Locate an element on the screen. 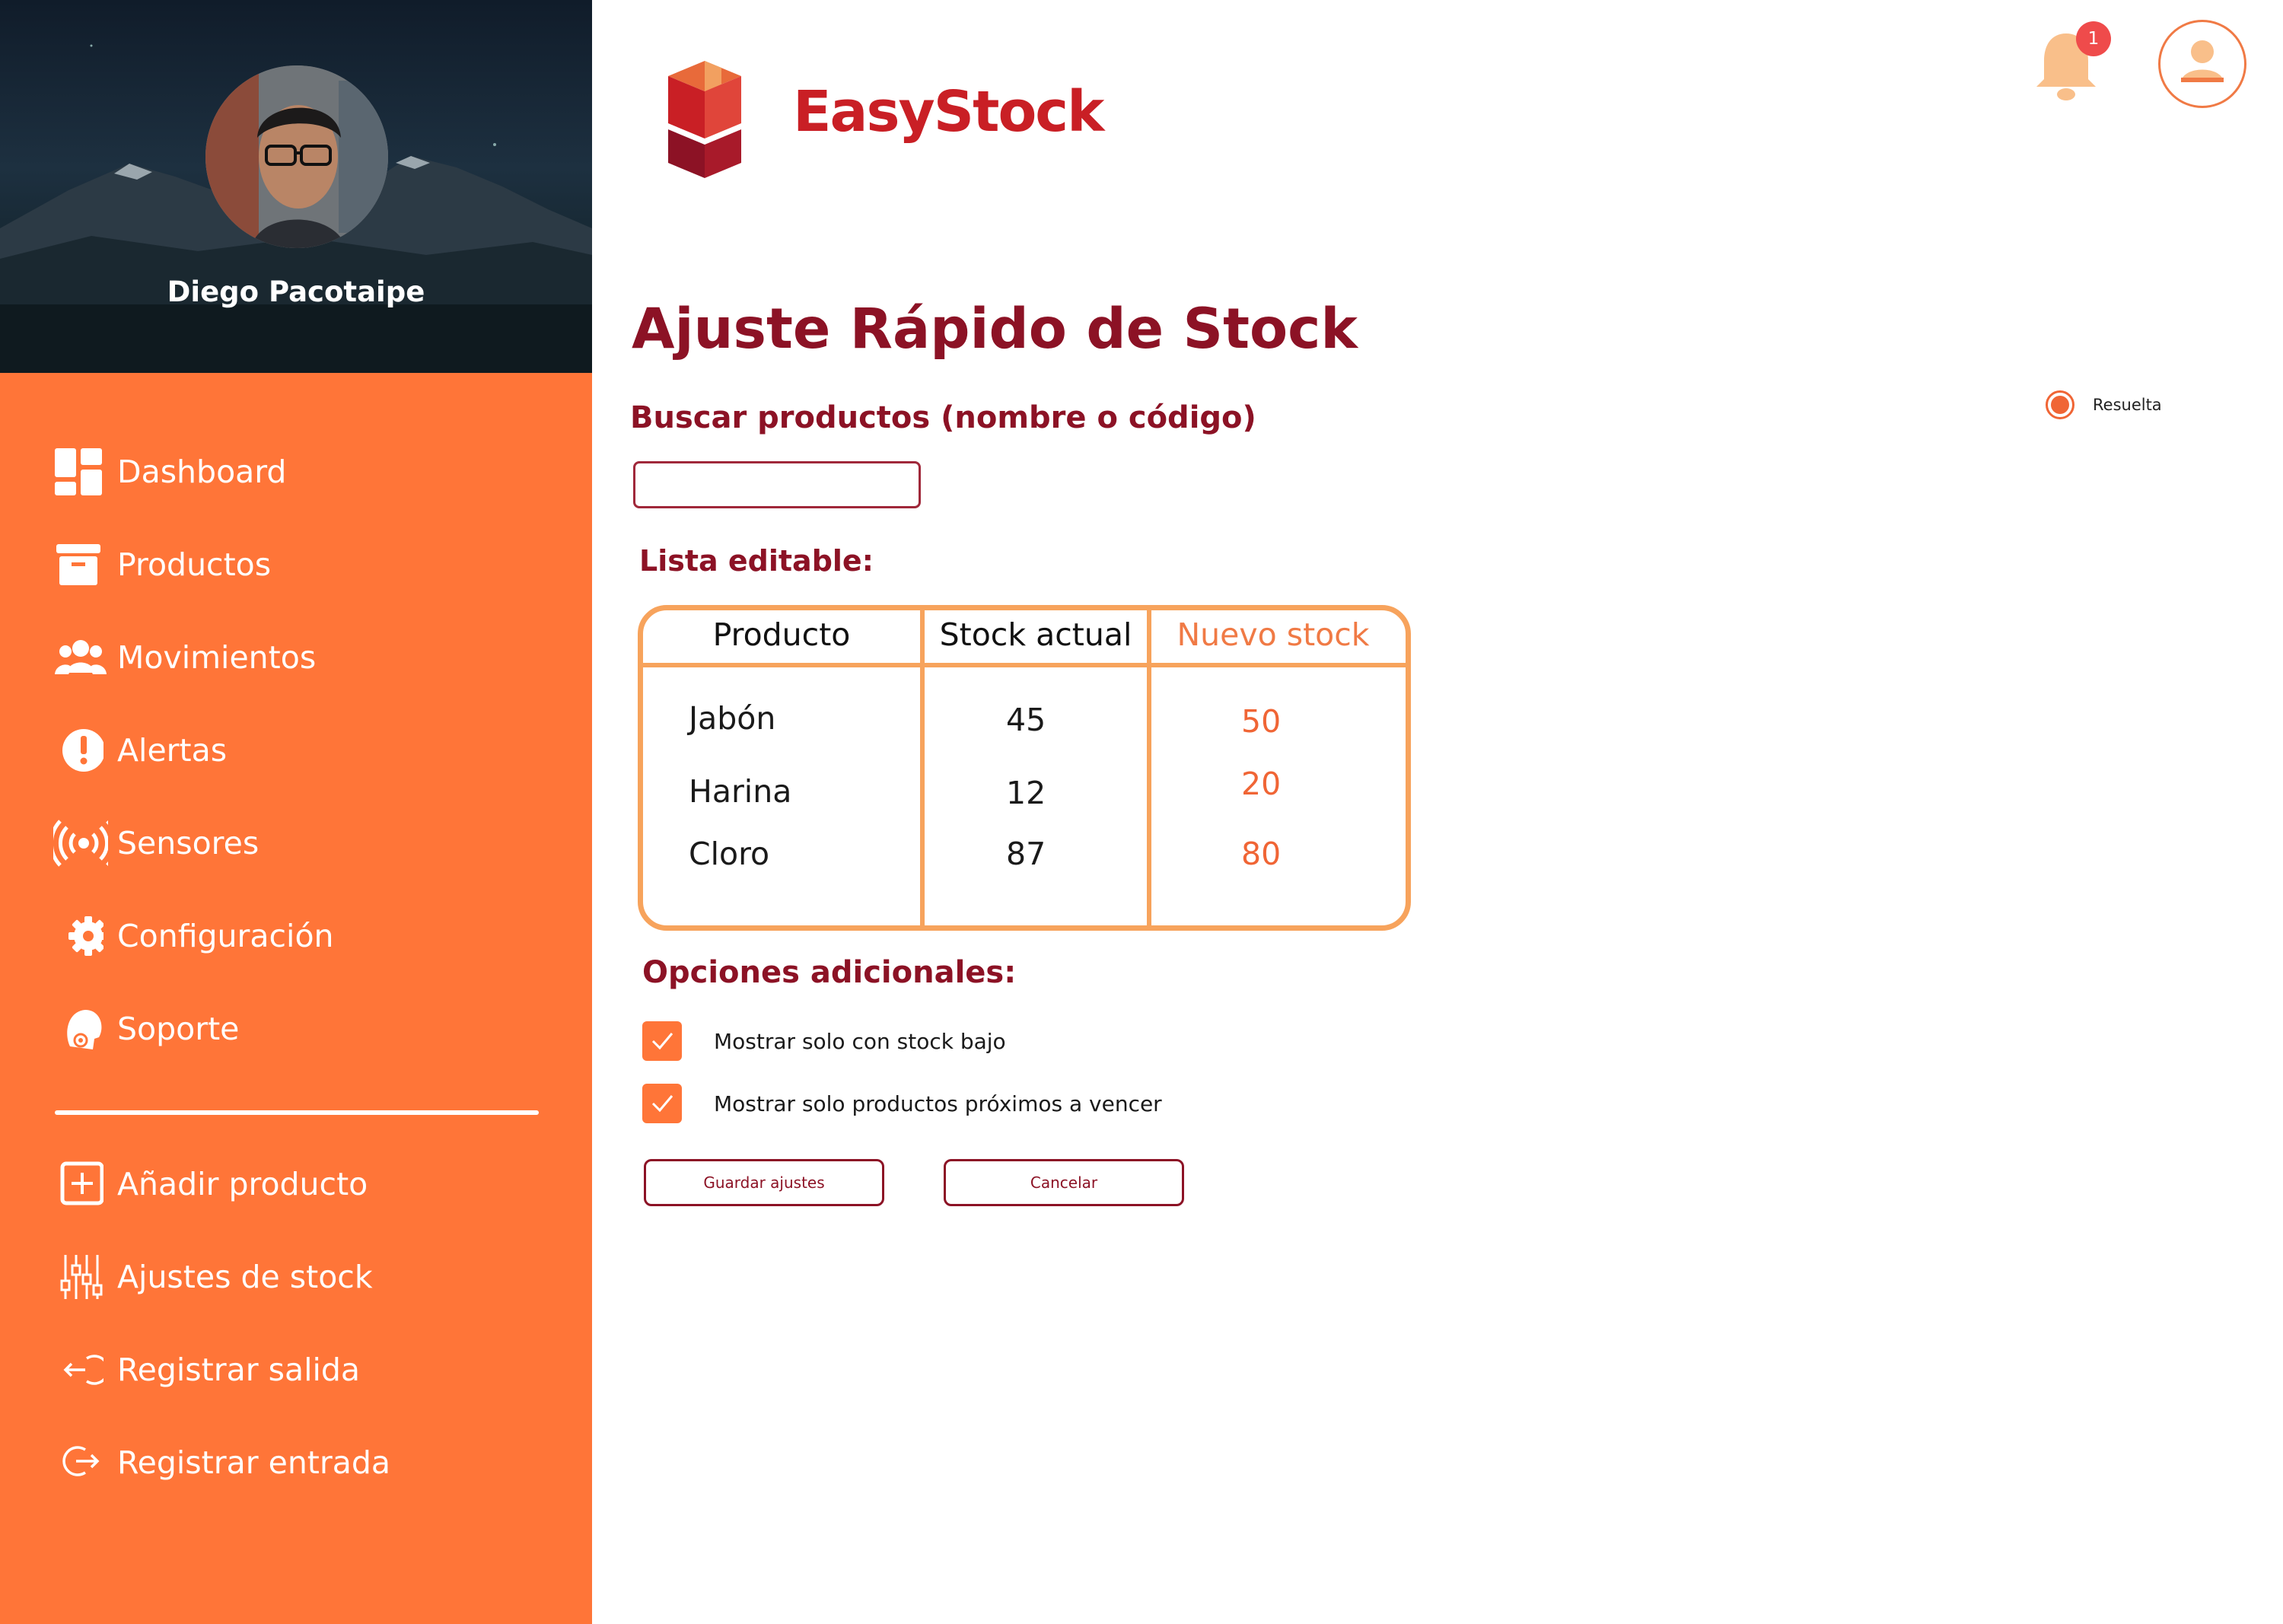  table-cell-product: Jabón is located at coordinates (732, 718).